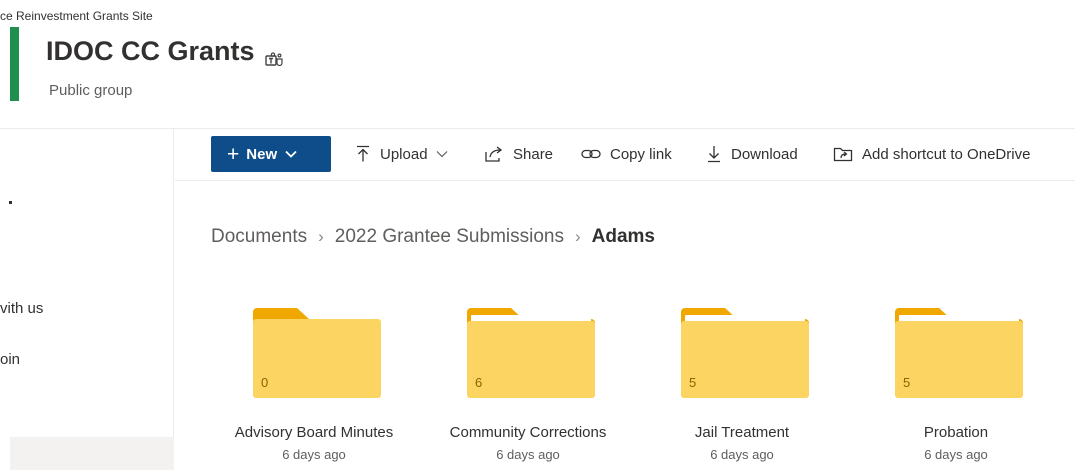 The image size is (1075, 470). What do you see at coordinates (742, 432) in the screenshot?
I see `folder-name: Jail Treatment` at bounding box center [742, 432].